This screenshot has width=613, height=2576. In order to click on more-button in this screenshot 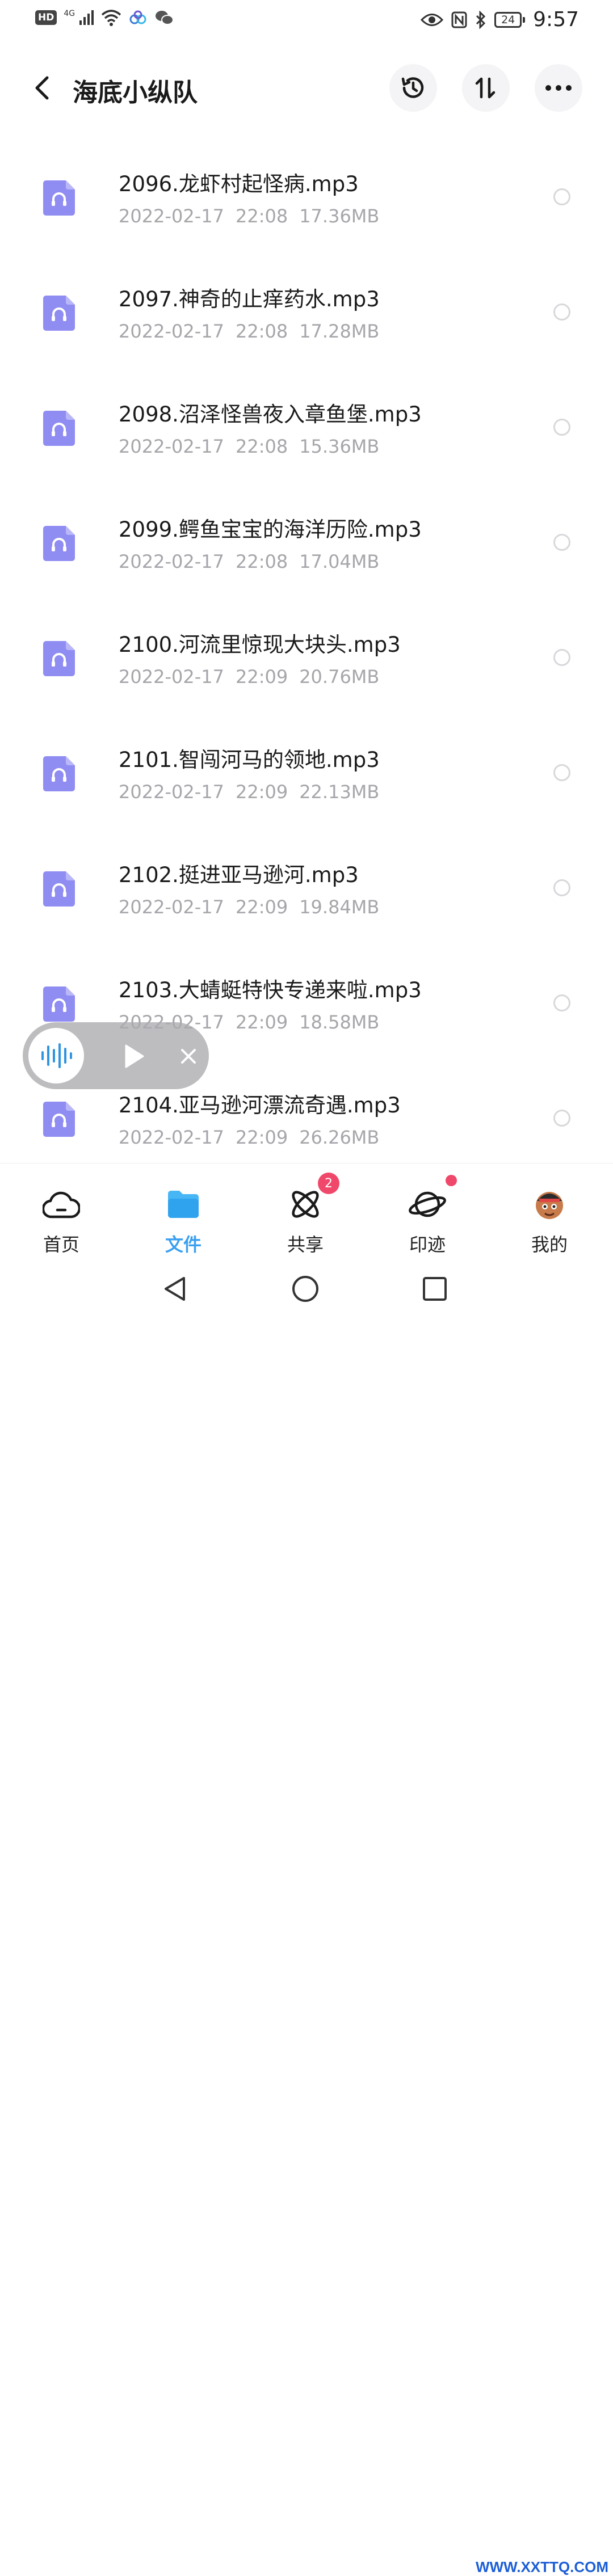, I will do `click(558, 88)`.